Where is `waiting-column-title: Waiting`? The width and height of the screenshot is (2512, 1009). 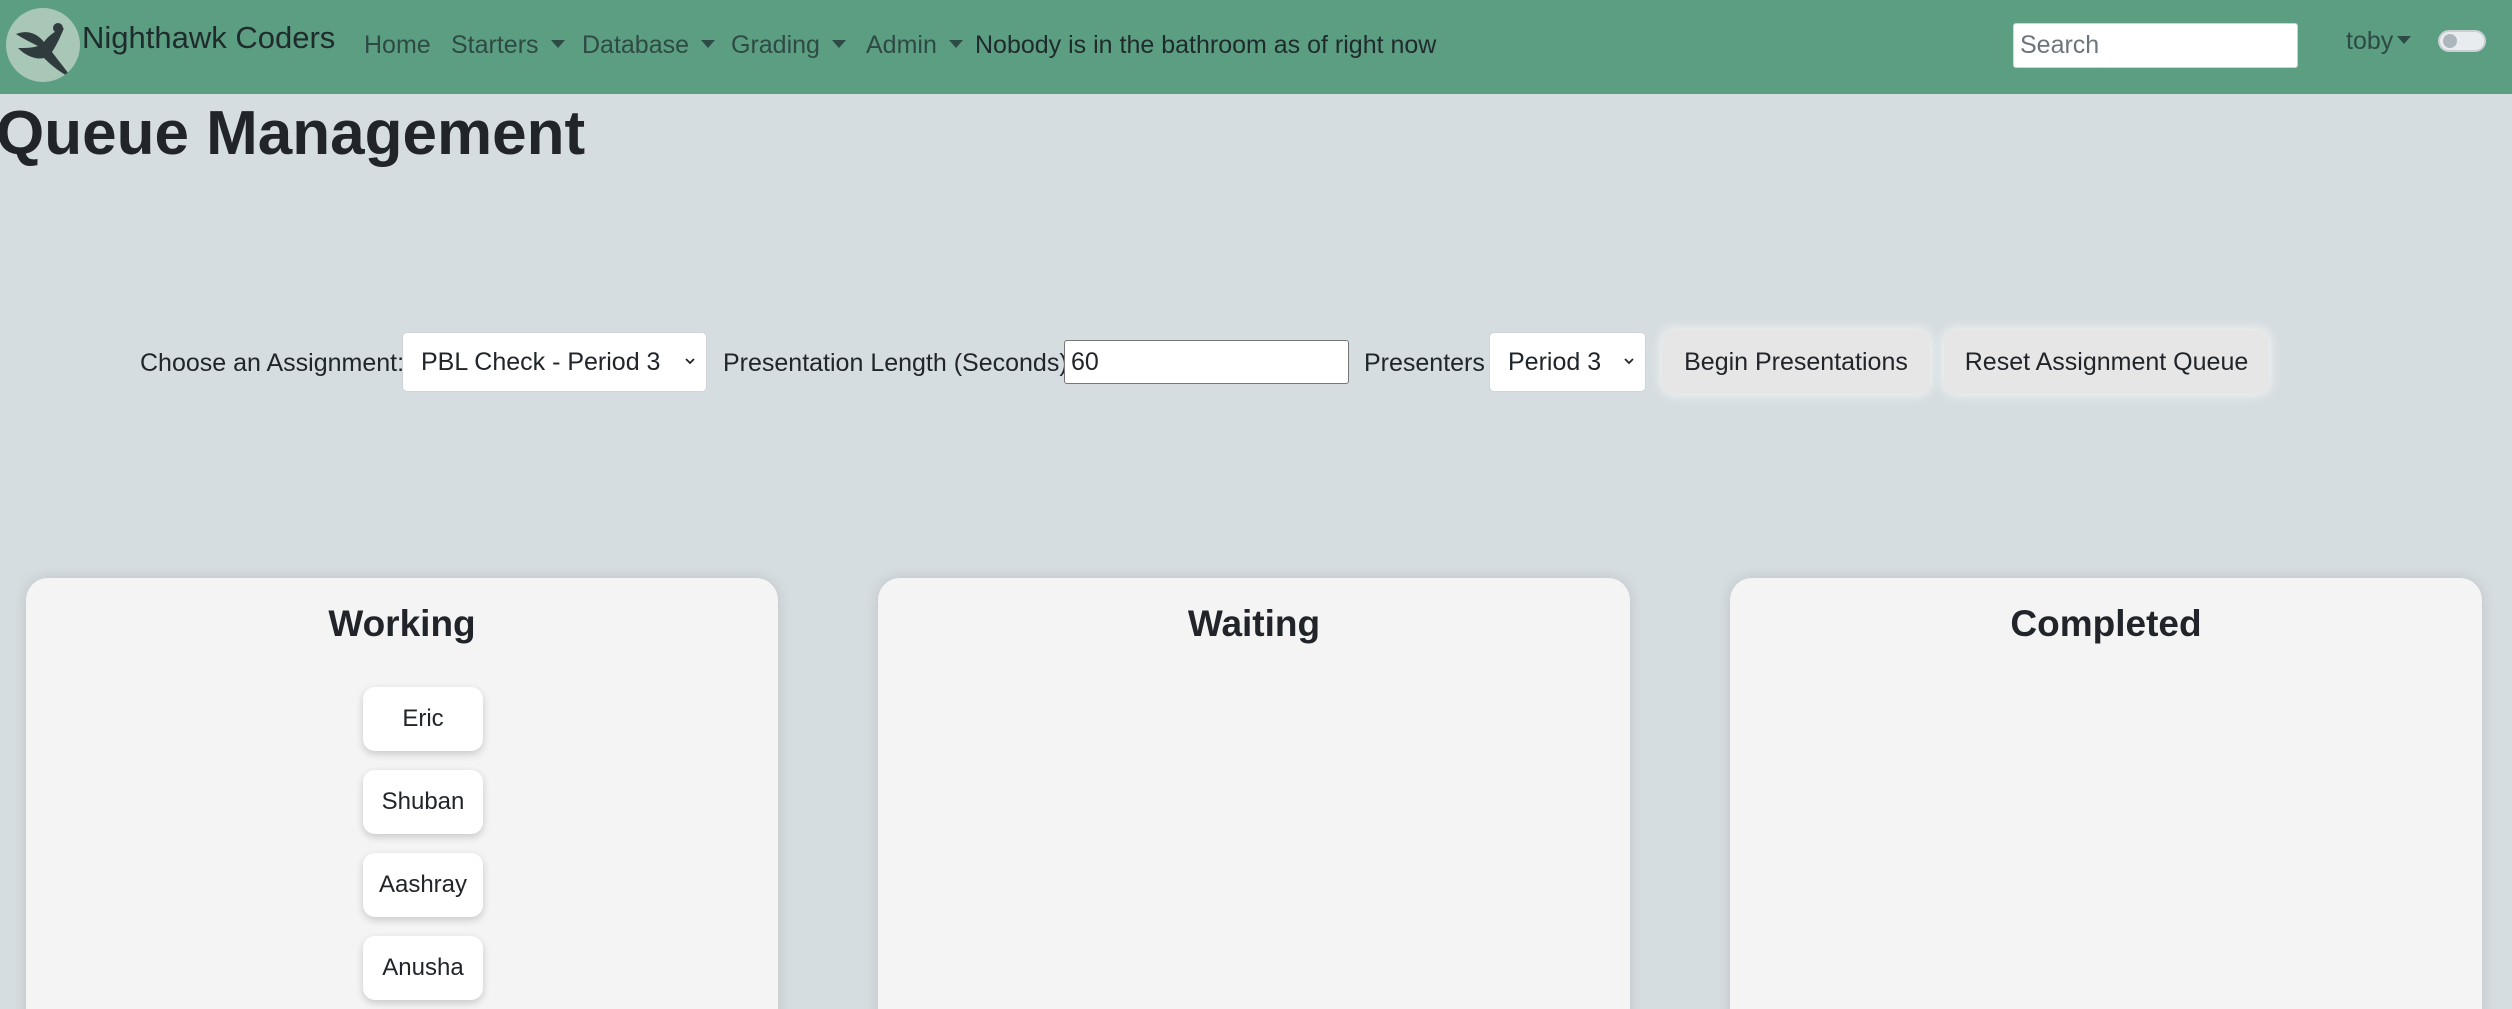
waiting-column-title: Waiting is located at coordinates (1254, 623).